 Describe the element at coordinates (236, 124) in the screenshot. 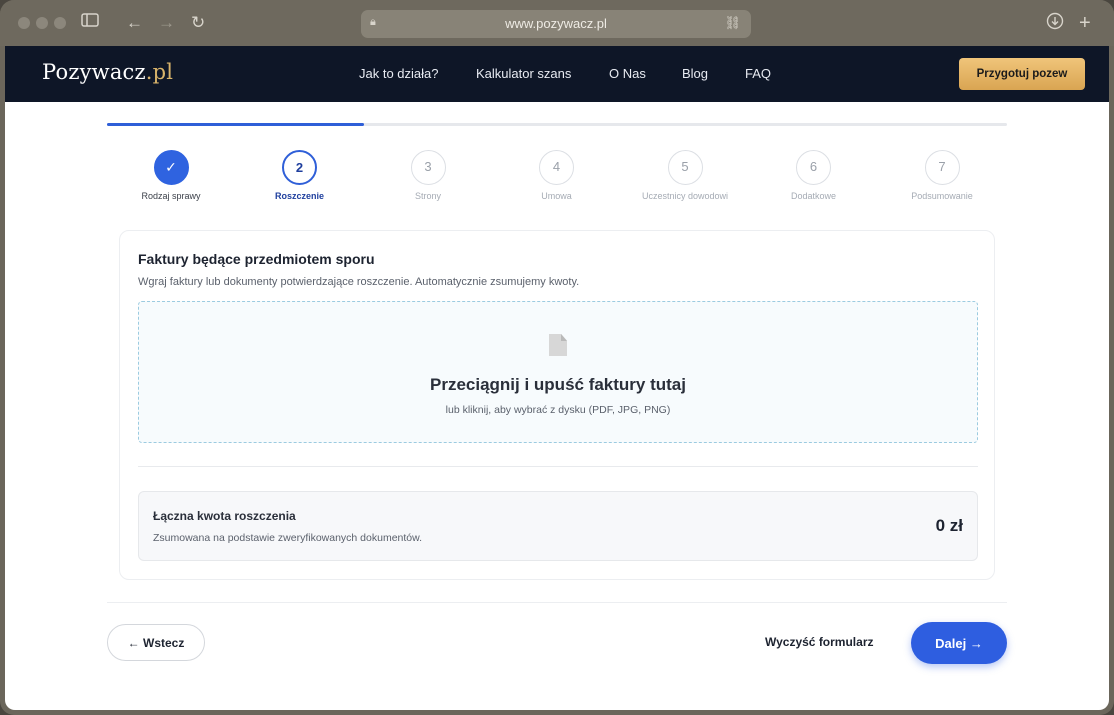

I see `progress-fill` at that location.